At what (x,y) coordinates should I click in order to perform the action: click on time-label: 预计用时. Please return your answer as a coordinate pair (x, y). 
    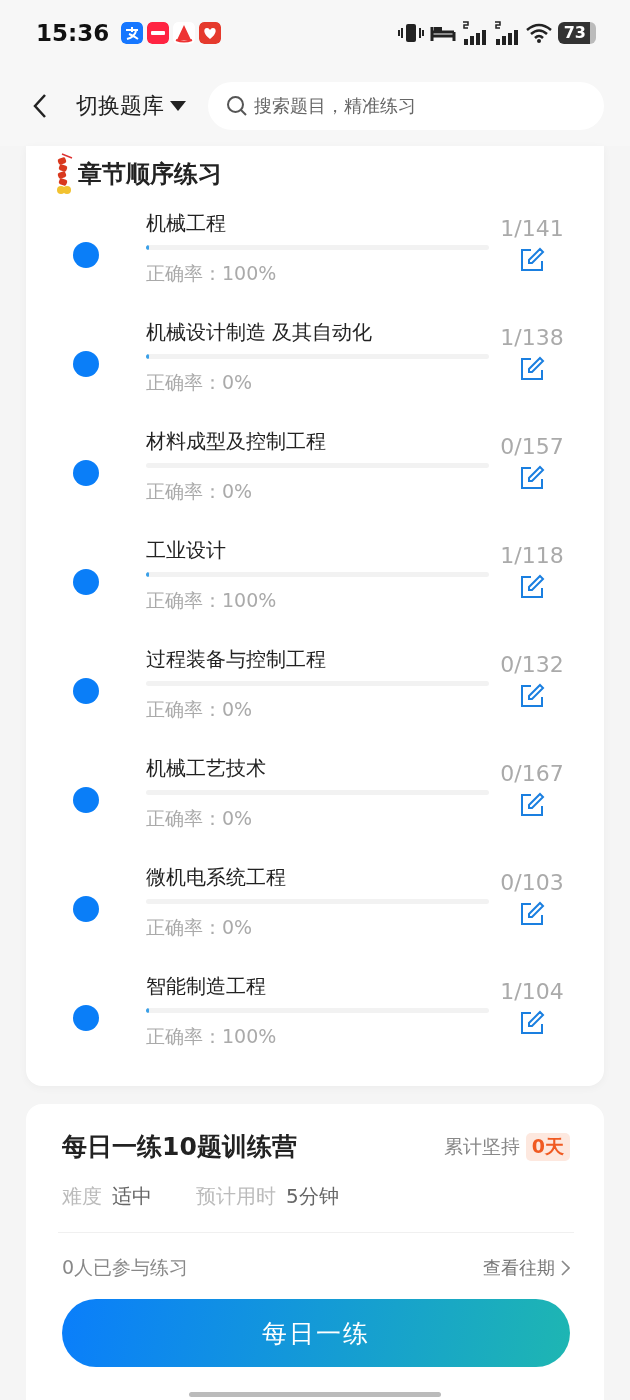
    Looking at the image, I should click on (236, 1196).